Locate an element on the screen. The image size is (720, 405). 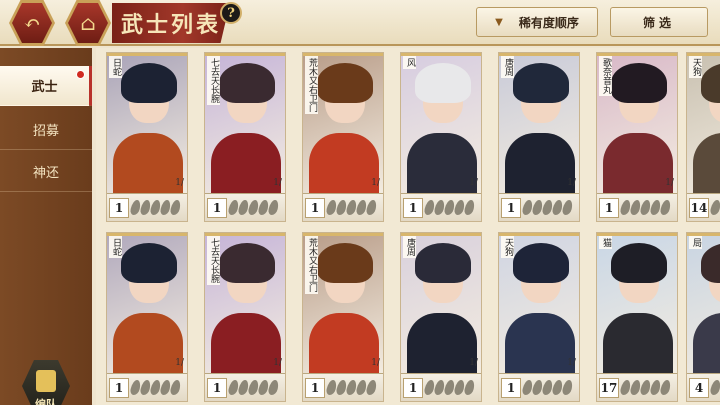
samurai-card: 天狗 14 is located at coordinates (703, 137).